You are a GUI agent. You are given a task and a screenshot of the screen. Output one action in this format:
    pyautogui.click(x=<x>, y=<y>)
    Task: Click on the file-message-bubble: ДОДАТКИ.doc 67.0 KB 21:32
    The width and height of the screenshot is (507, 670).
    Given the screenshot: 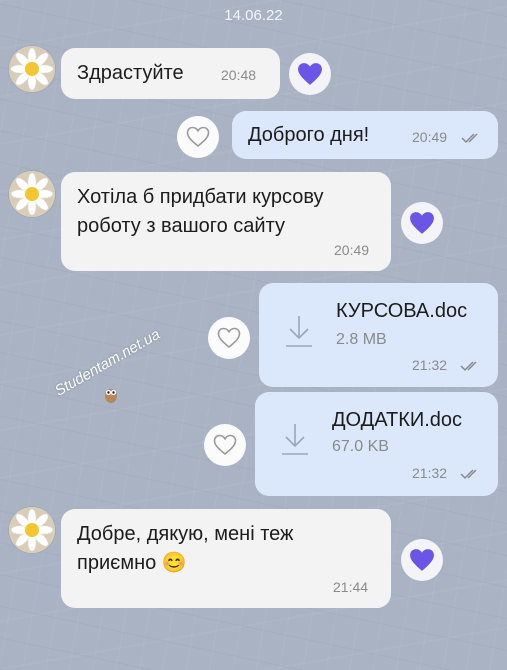 What is the action you would take?
    pyautogui.click(x=376, y=444)
    